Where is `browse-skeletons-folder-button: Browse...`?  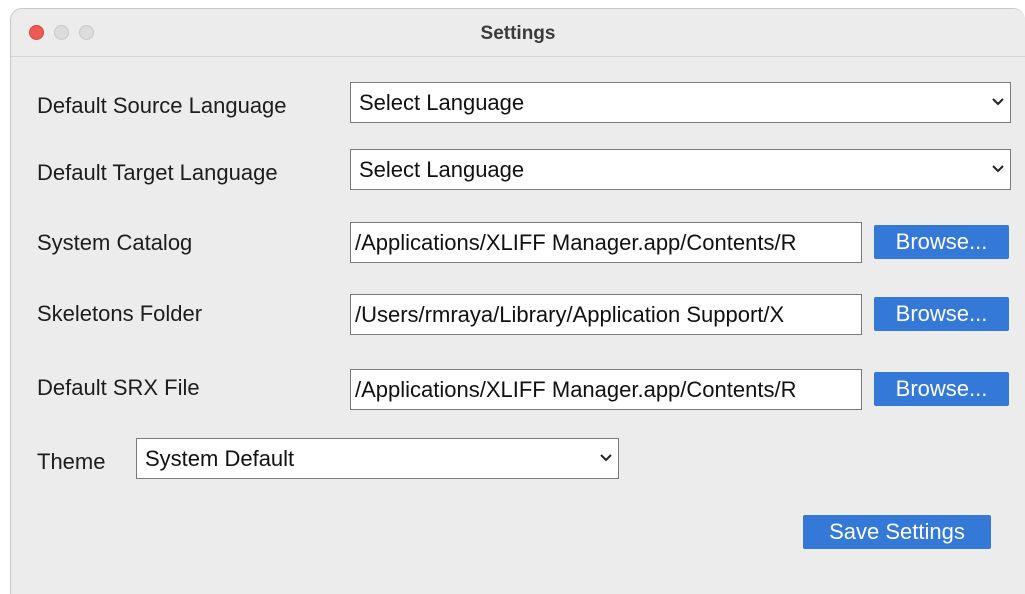
browse-skeletons-folder-button: Browse... is located at coordinates (941, 314).